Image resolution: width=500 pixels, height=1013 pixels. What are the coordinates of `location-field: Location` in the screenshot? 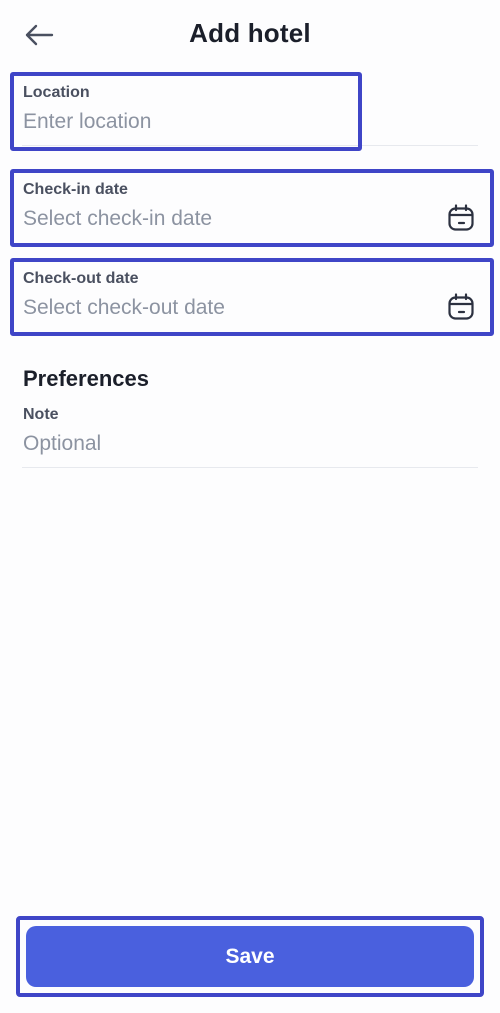 It's located at (185, 111).